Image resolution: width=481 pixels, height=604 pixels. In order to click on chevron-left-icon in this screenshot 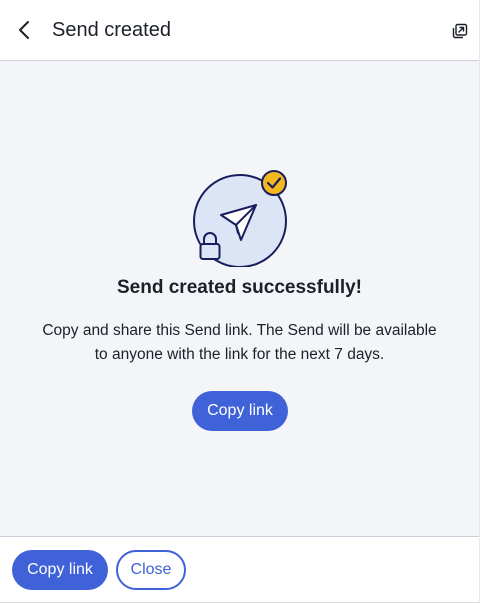, I will do `click(24, 30)`.